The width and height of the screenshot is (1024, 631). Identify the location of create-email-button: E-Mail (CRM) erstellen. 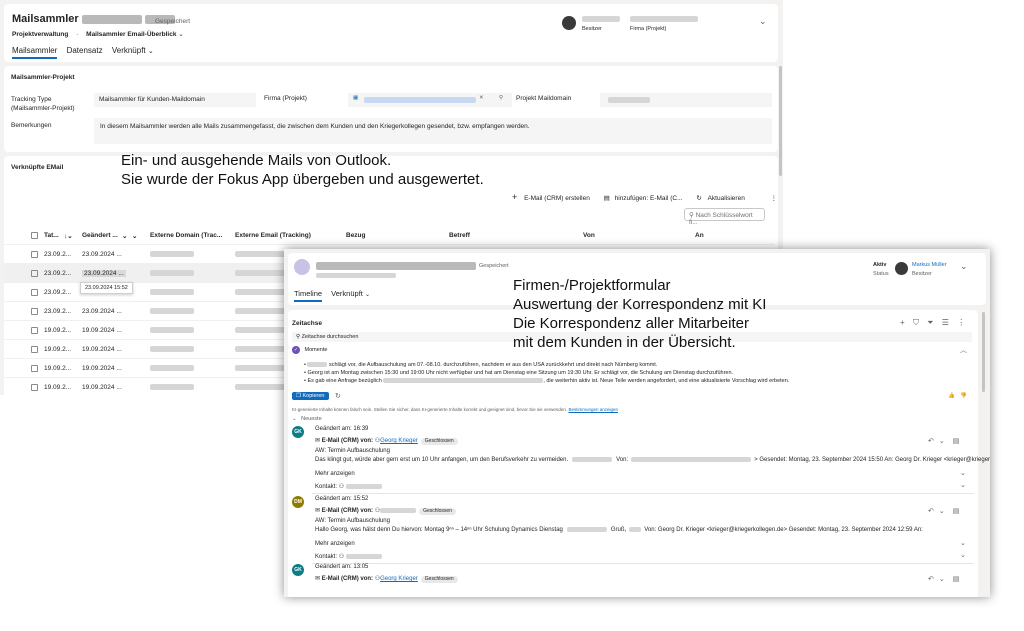
(557, 198).